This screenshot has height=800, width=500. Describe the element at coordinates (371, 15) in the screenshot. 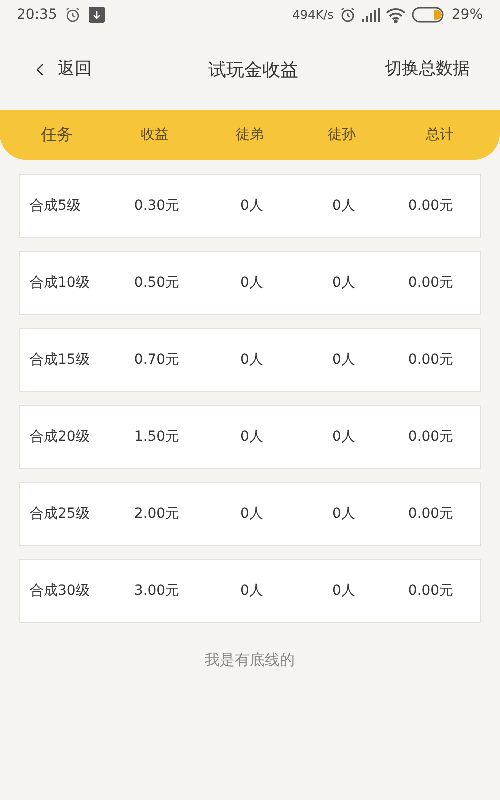

I see `signal-icon` at that location.